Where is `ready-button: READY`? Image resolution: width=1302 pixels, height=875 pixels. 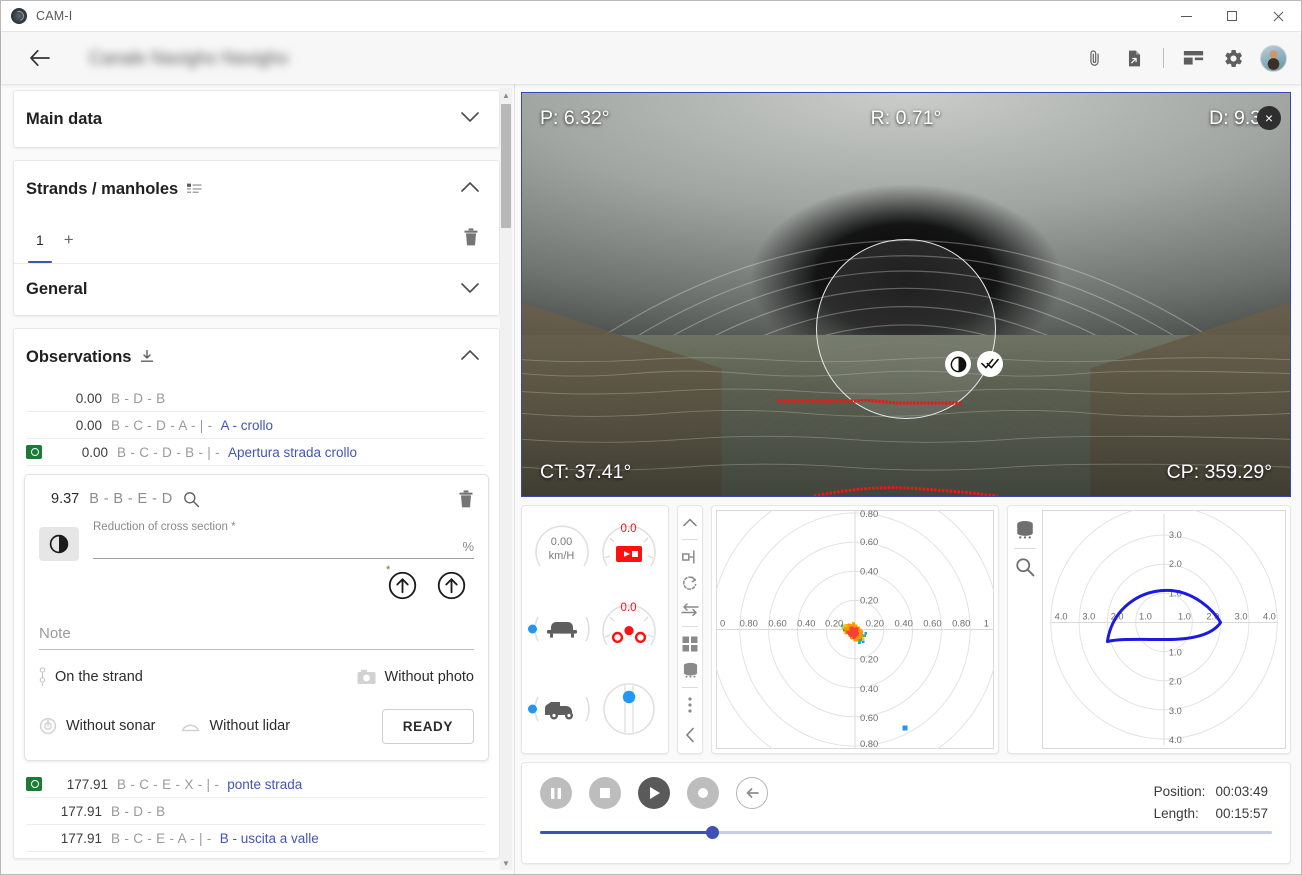 ready-button: READY is located at coordinates (427, 726).